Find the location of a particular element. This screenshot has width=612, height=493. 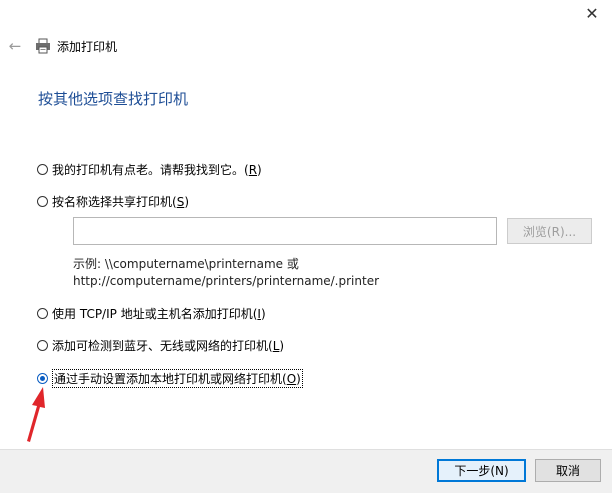

window-title: 添加打印机 is located at coordinates (87, 47).